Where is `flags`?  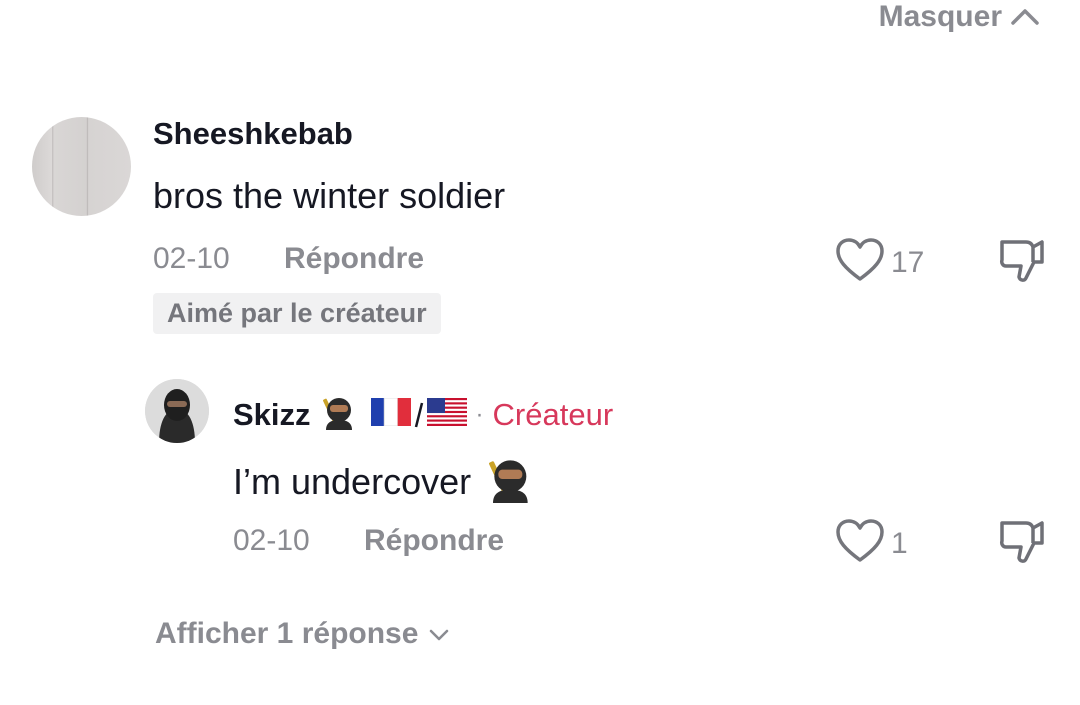
flags is located at coordinates (418, 414).